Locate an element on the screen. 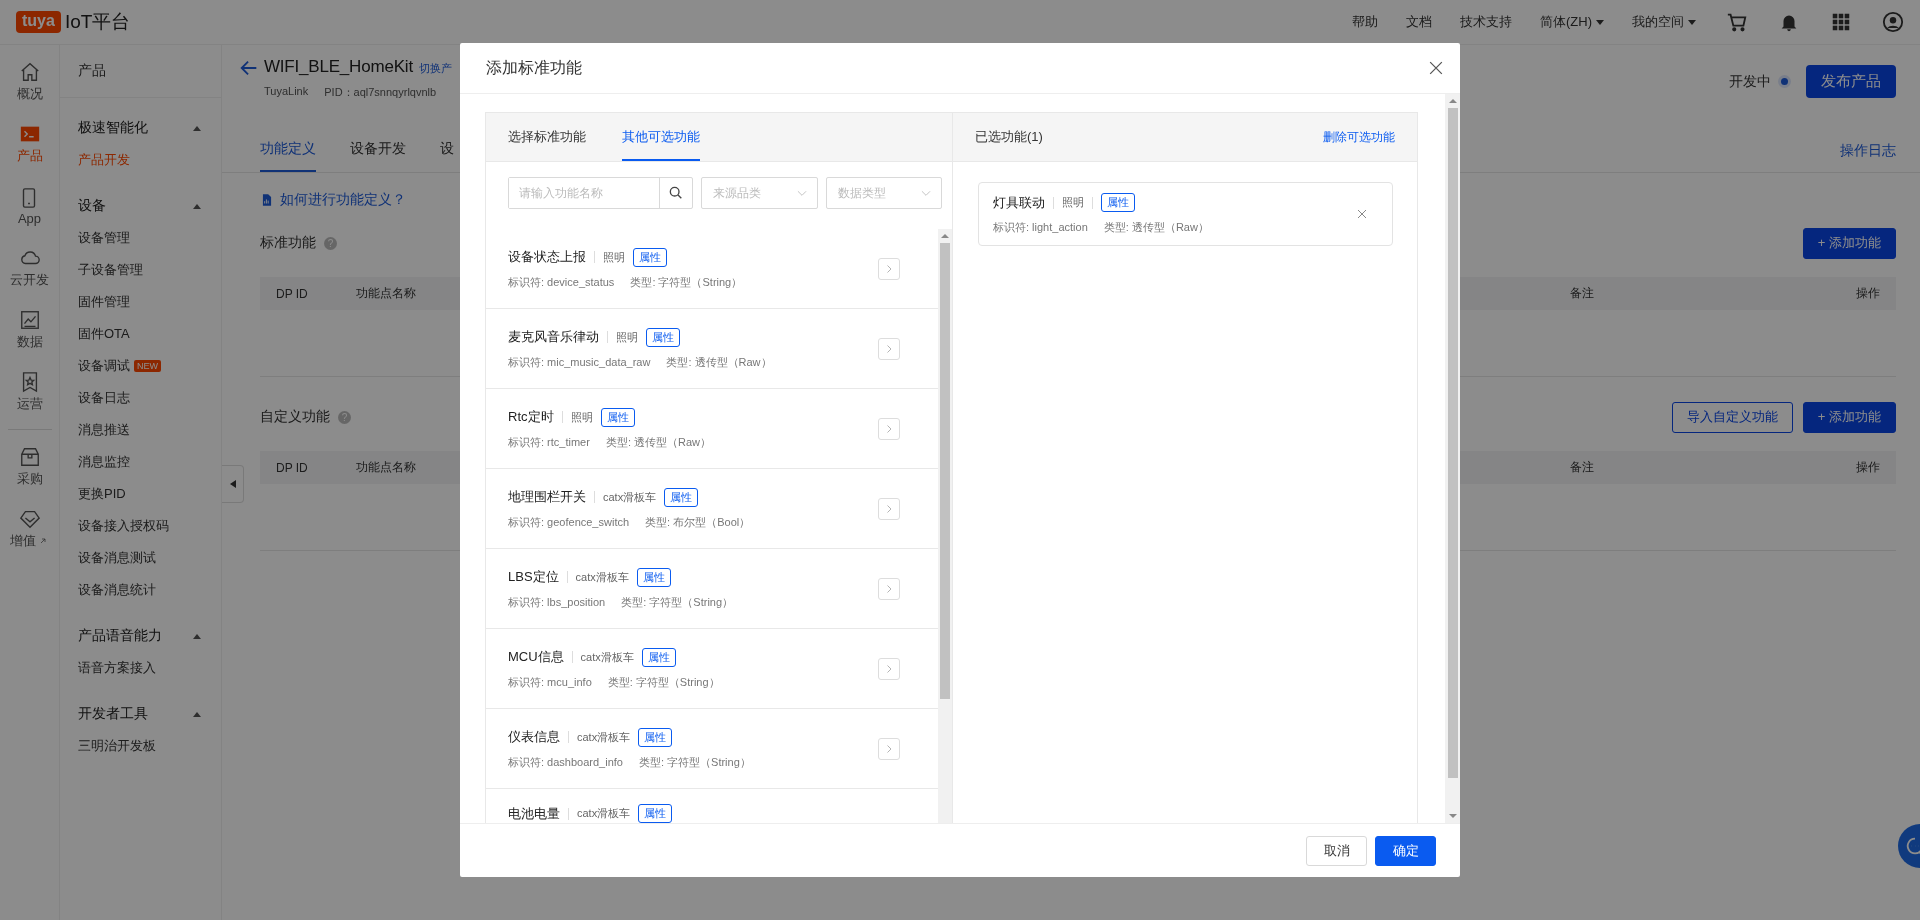 Image resolution: width=1920 pixels, height=920 pixels. function-name: 地理围栏开关 is located at coordinates (547, 497).